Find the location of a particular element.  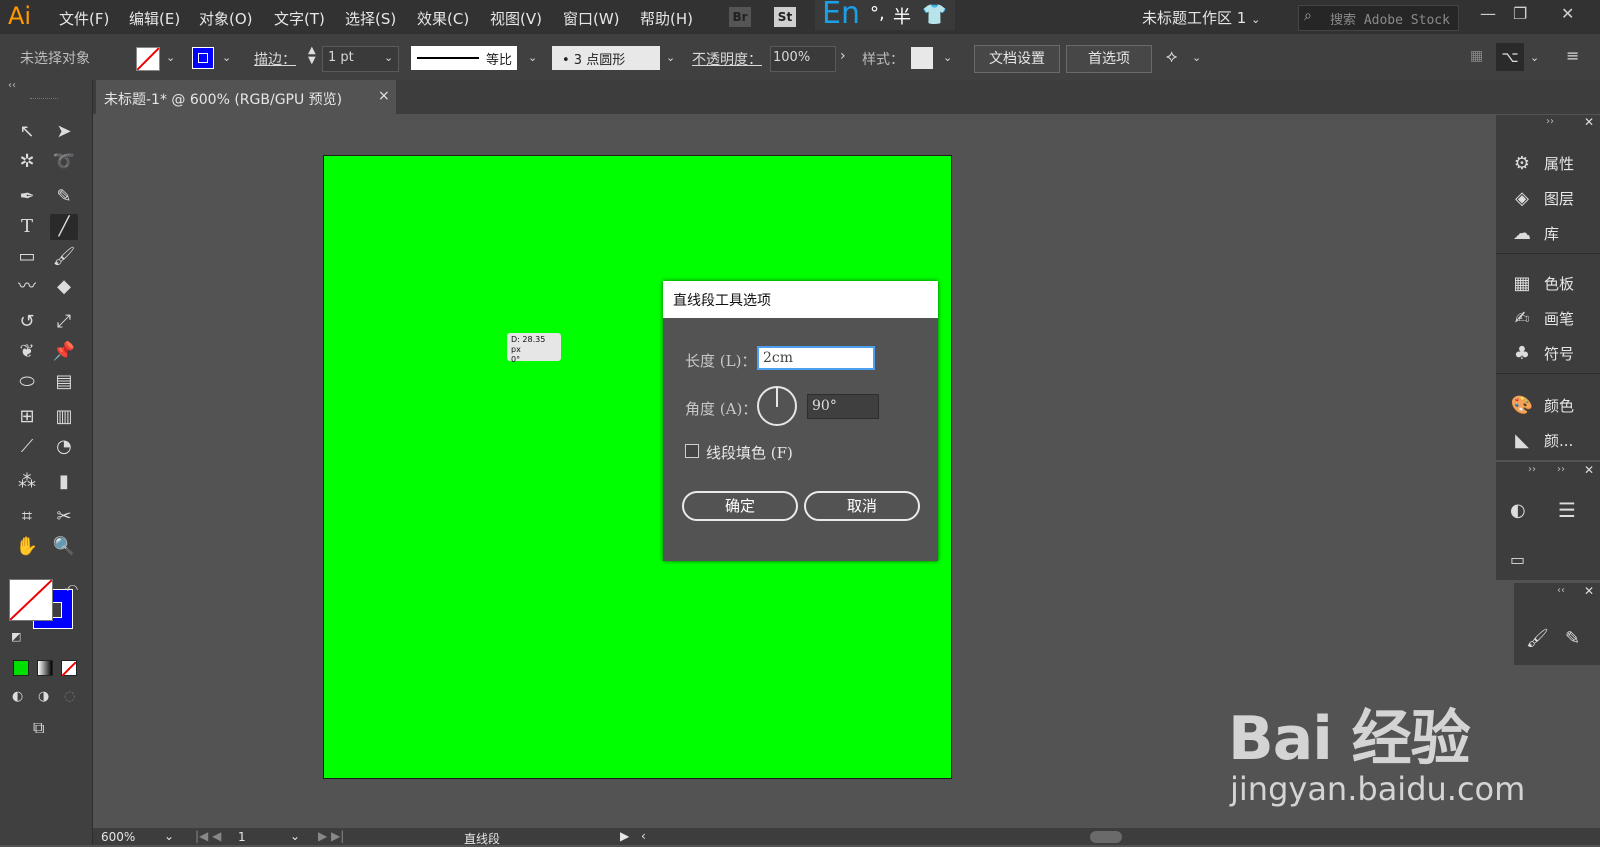

stroke-profile-dropdown-icon: ⌄ is located at coordinates (532, 57).